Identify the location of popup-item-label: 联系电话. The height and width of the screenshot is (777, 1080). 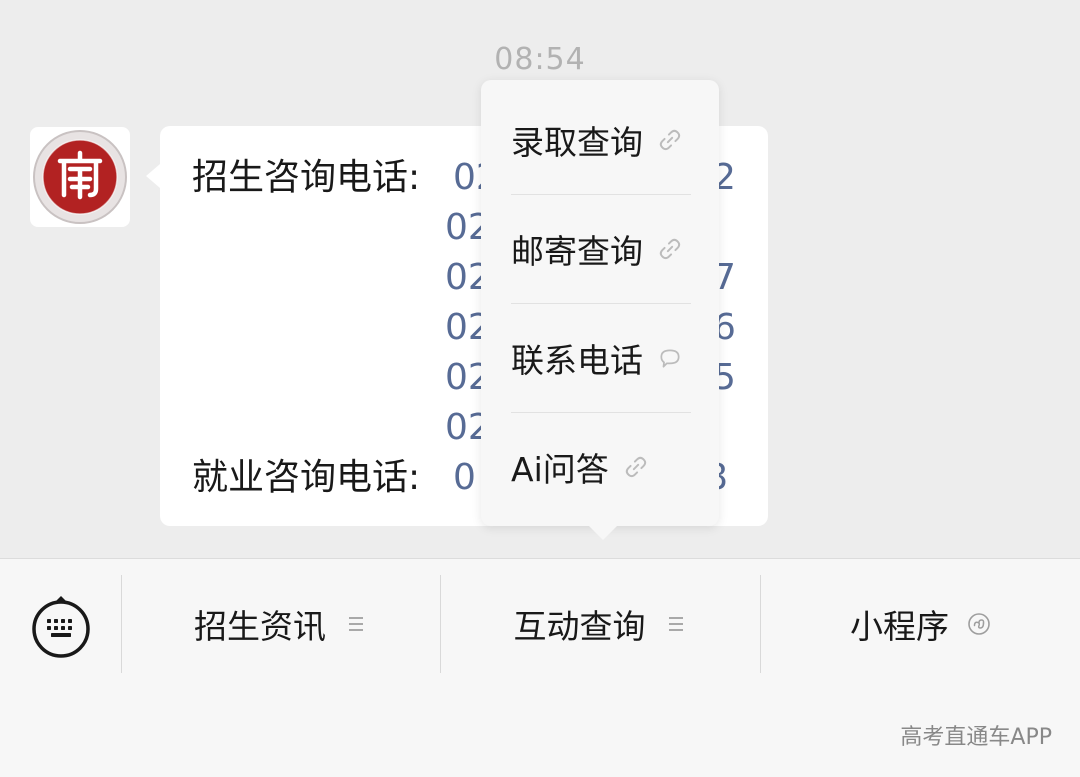
(577, 360).